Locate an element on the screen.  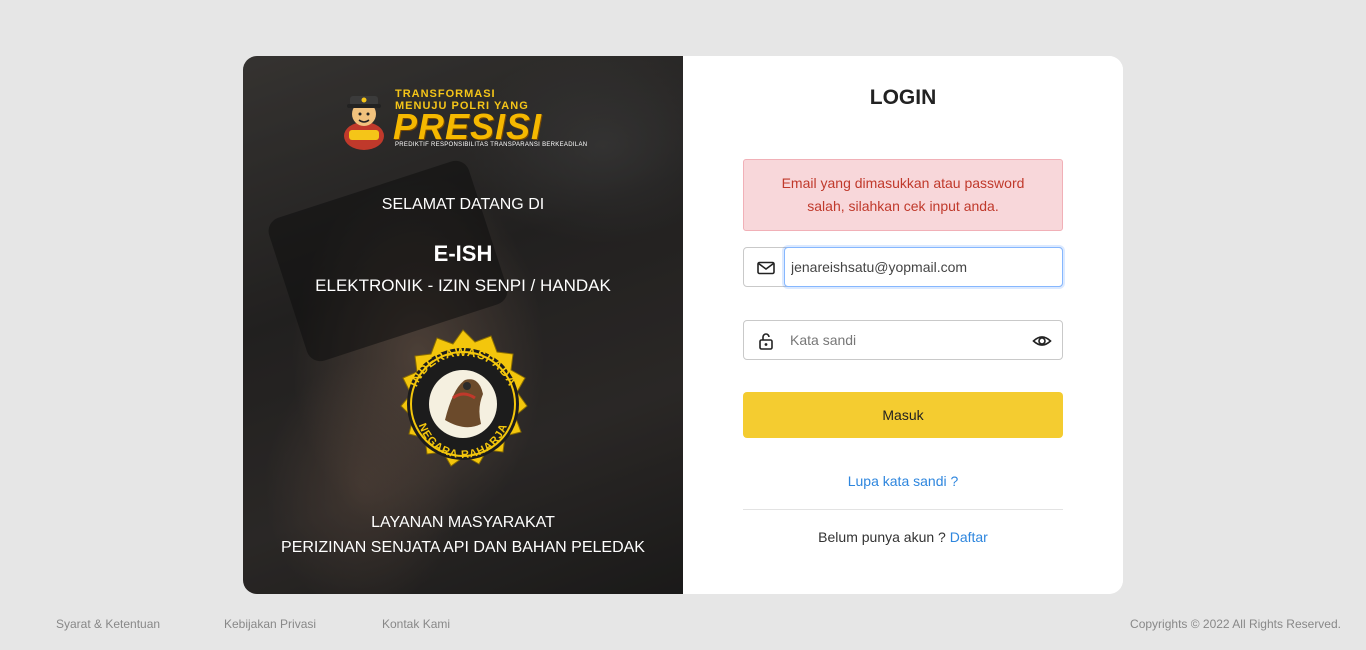
app-name: E-ISH is located at coordinates (463, 253).